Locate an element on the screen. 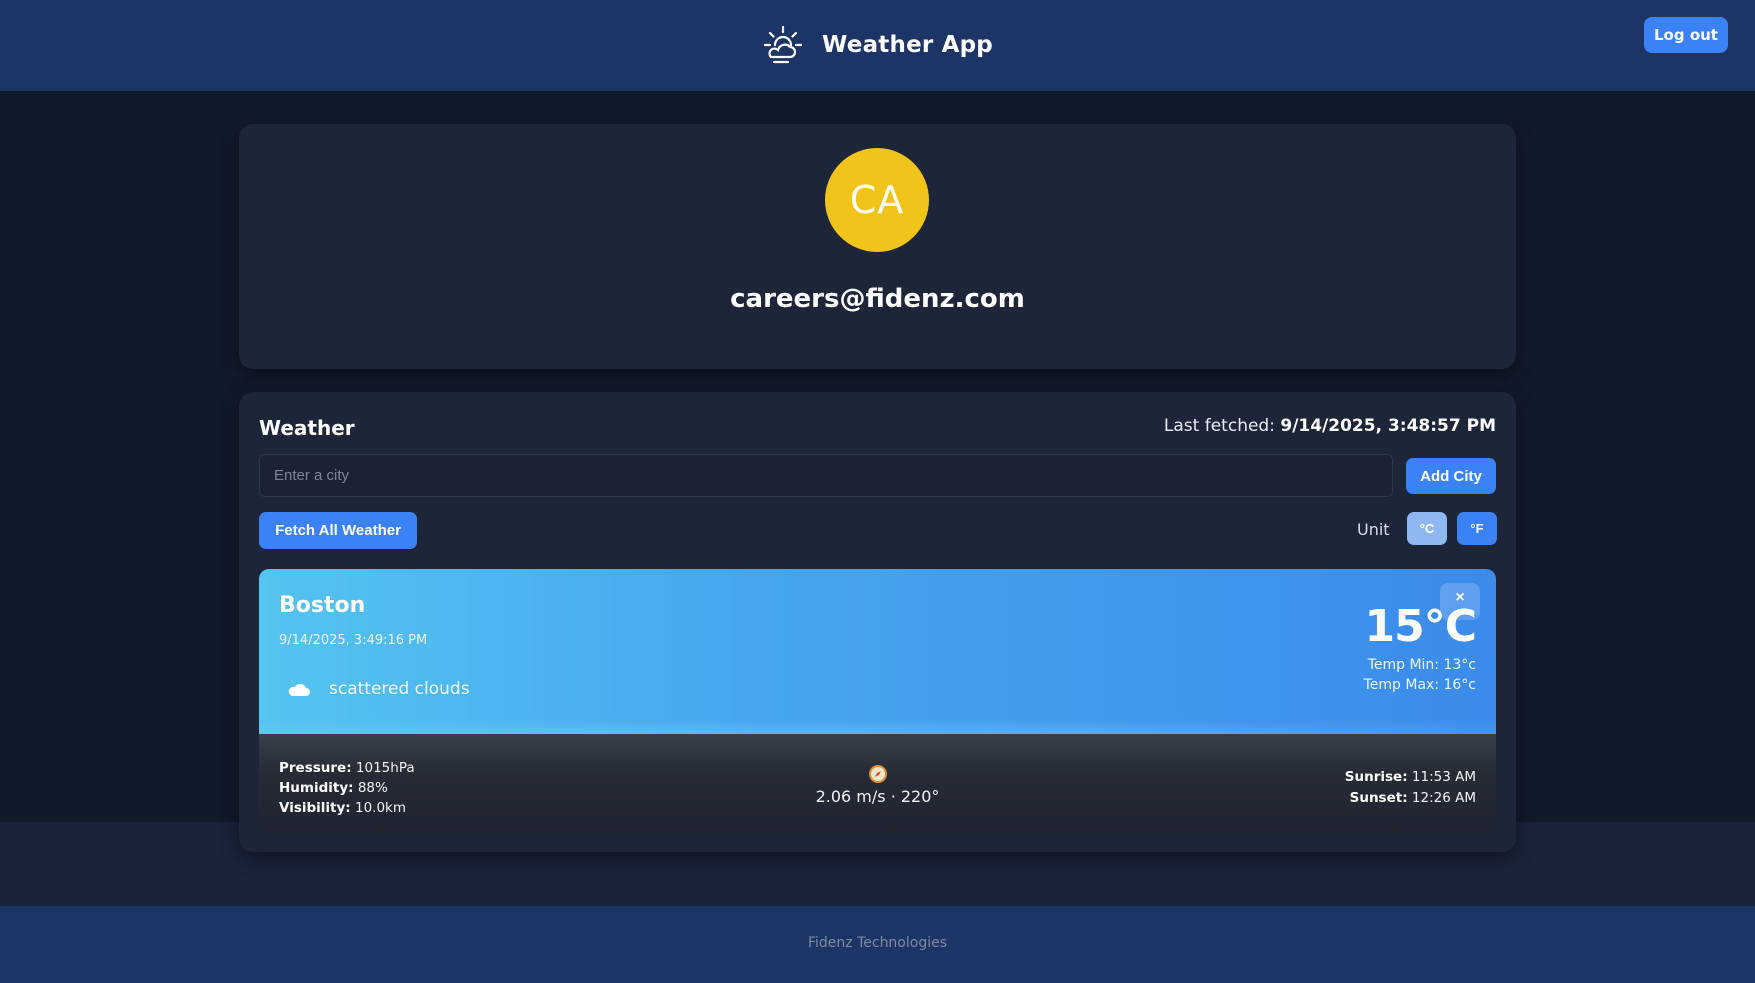  sunset-row: Sunset: 12:26 AM is located at coordinates (1410, 798).